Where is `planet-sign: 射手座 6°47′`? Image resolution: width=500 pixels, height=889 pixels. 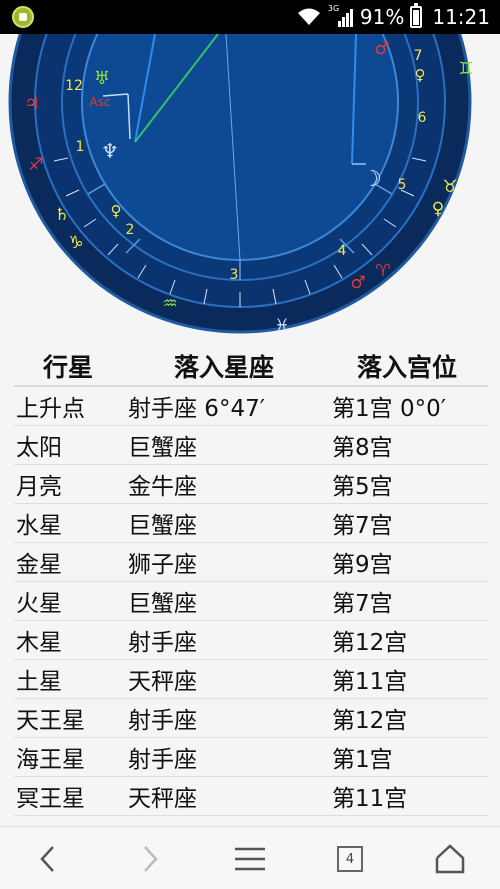
planet-sign: 射手座 6°47′ is located at coordinates (224, 406).